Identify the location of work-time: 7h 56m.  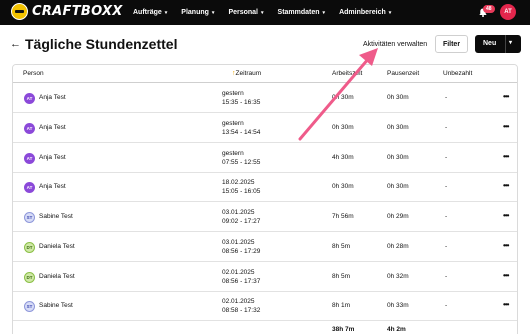
(343, 216).